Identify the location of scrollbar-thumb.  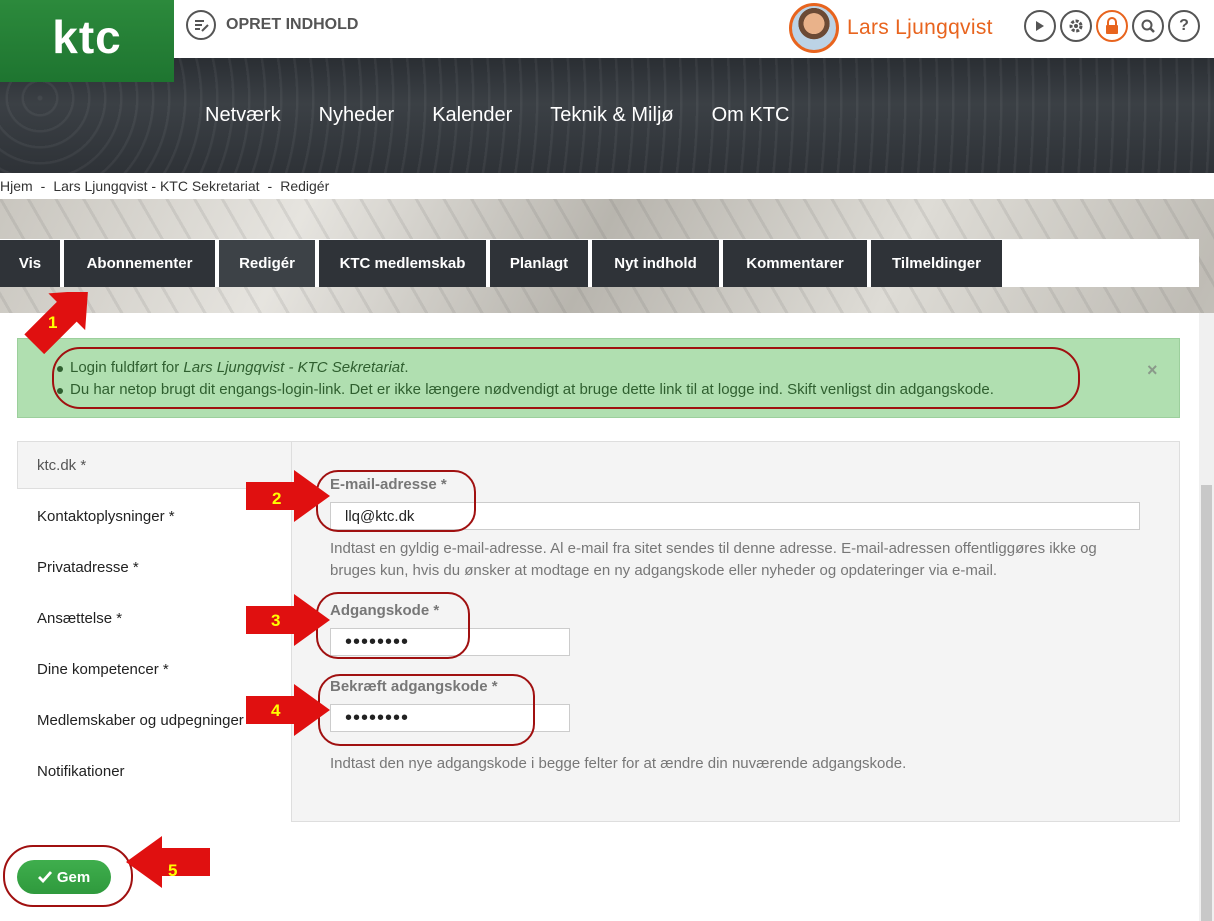
(1206, 703).